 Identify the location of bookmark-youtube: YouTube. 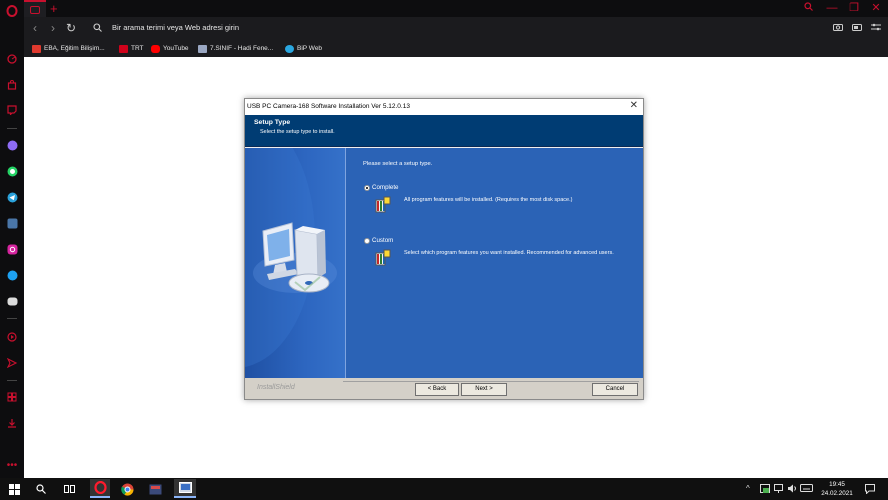
(170, 48).